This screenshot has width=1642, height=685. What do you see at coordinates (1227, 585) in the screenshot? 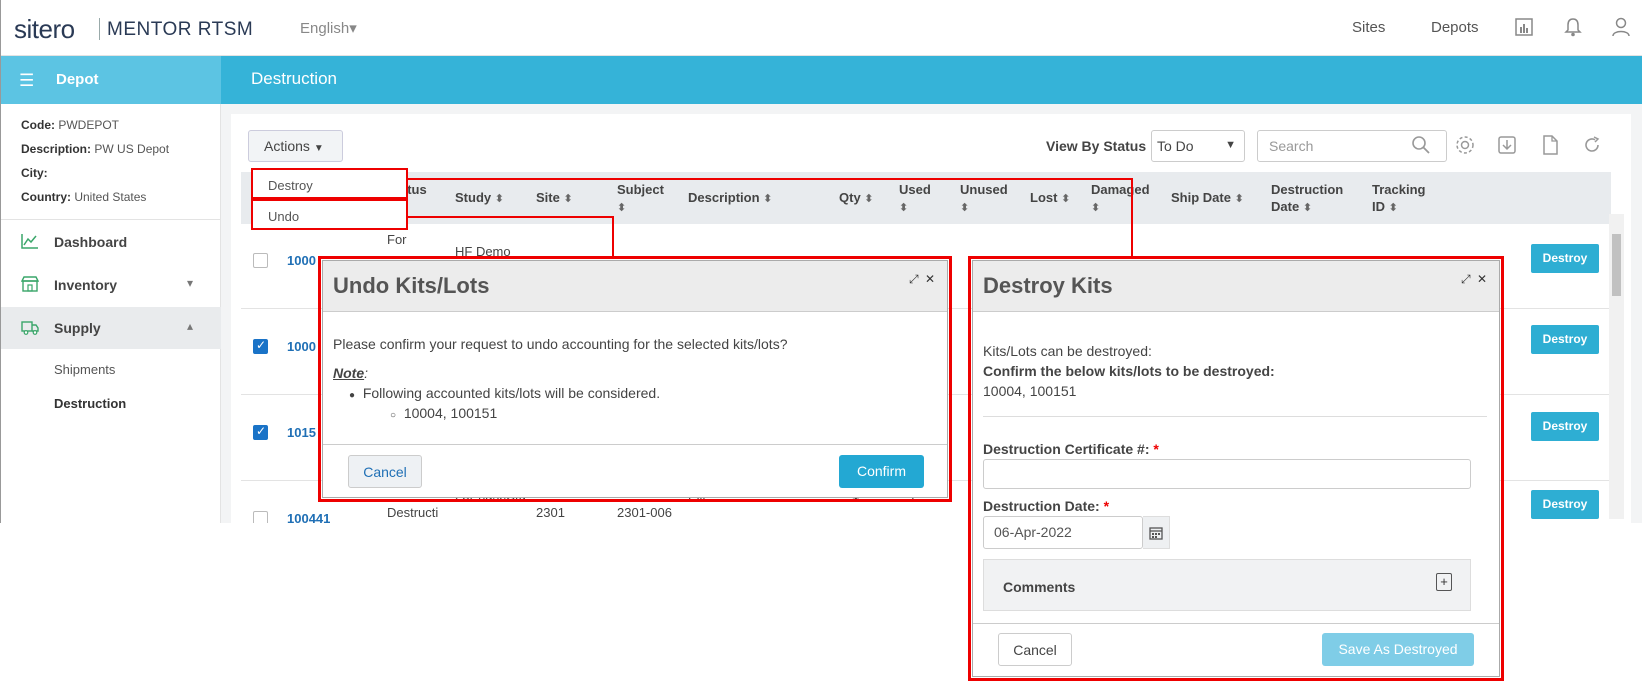
I see `comments-section: Comments +` at bounding box center [1227, 585].